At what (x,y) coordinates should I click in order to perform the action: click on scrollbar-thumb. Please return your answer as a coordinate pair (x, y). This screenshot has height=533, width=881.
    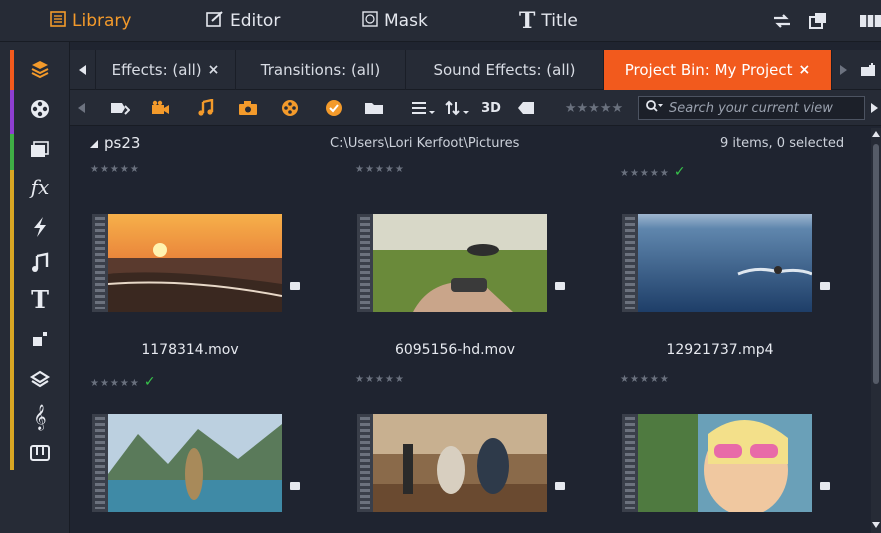
    Looking at the image, I should click on (876, 264).